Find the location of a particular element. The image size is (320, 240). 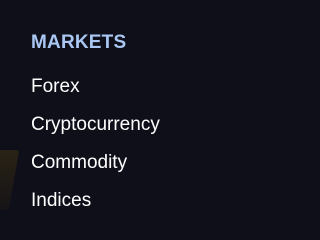

list-item: Commodity is located at coordinates (95, 163).